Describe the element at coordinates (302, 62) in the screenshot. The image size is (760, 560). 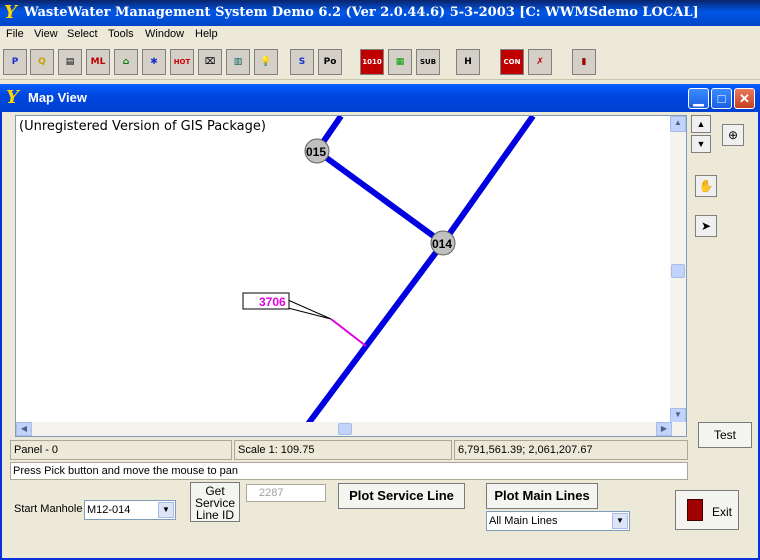
I see `service-tool-icon: S` at that location.